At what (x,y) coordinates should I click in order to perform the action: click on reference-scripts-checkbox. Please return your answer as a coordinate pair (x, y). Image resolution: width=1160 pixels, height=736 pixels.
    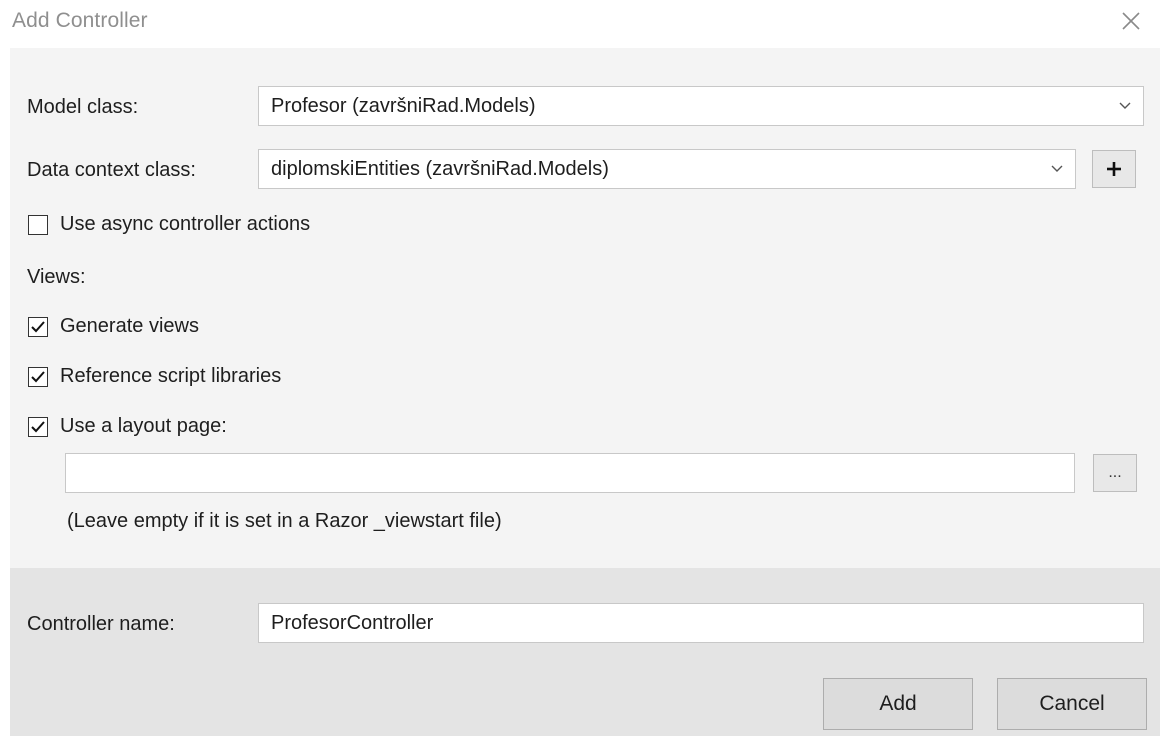
    Looking at the image, I should click on (38, 376).